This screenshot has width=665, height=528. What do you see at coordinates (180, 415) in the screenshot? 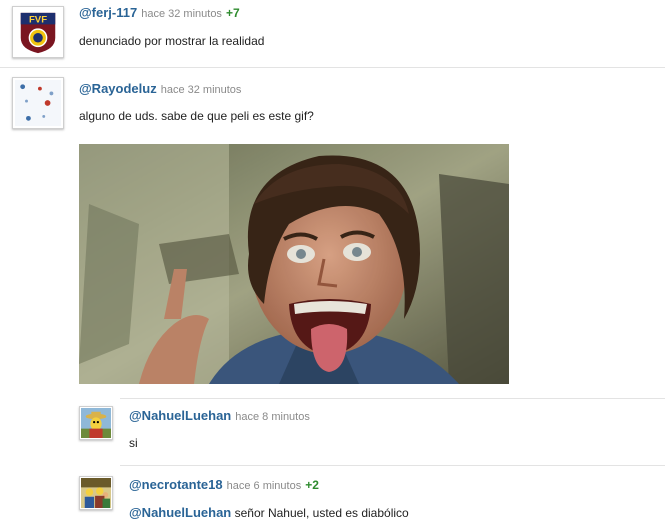
I see `username: @NahuelLuehan` at bounding box center [180, 415].